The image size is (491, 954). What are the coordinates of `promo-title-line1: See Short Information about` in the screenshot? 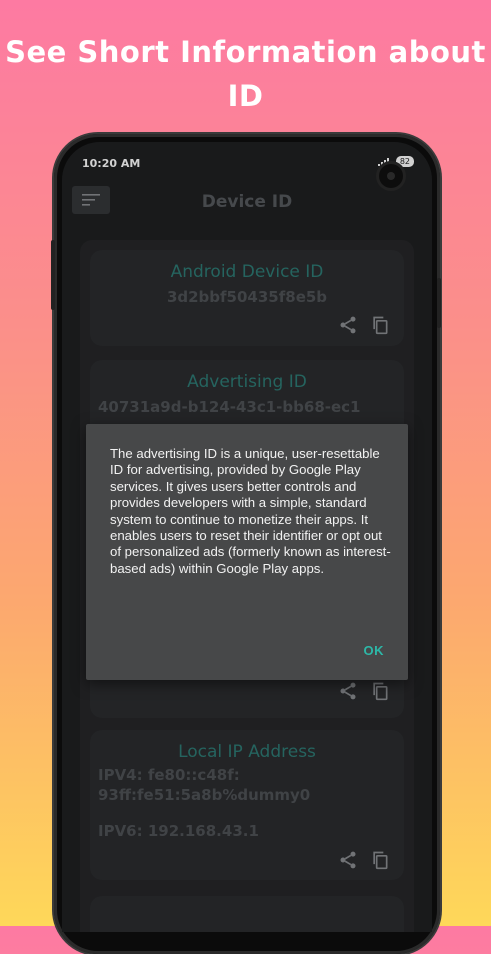 It's located at (245, 52).